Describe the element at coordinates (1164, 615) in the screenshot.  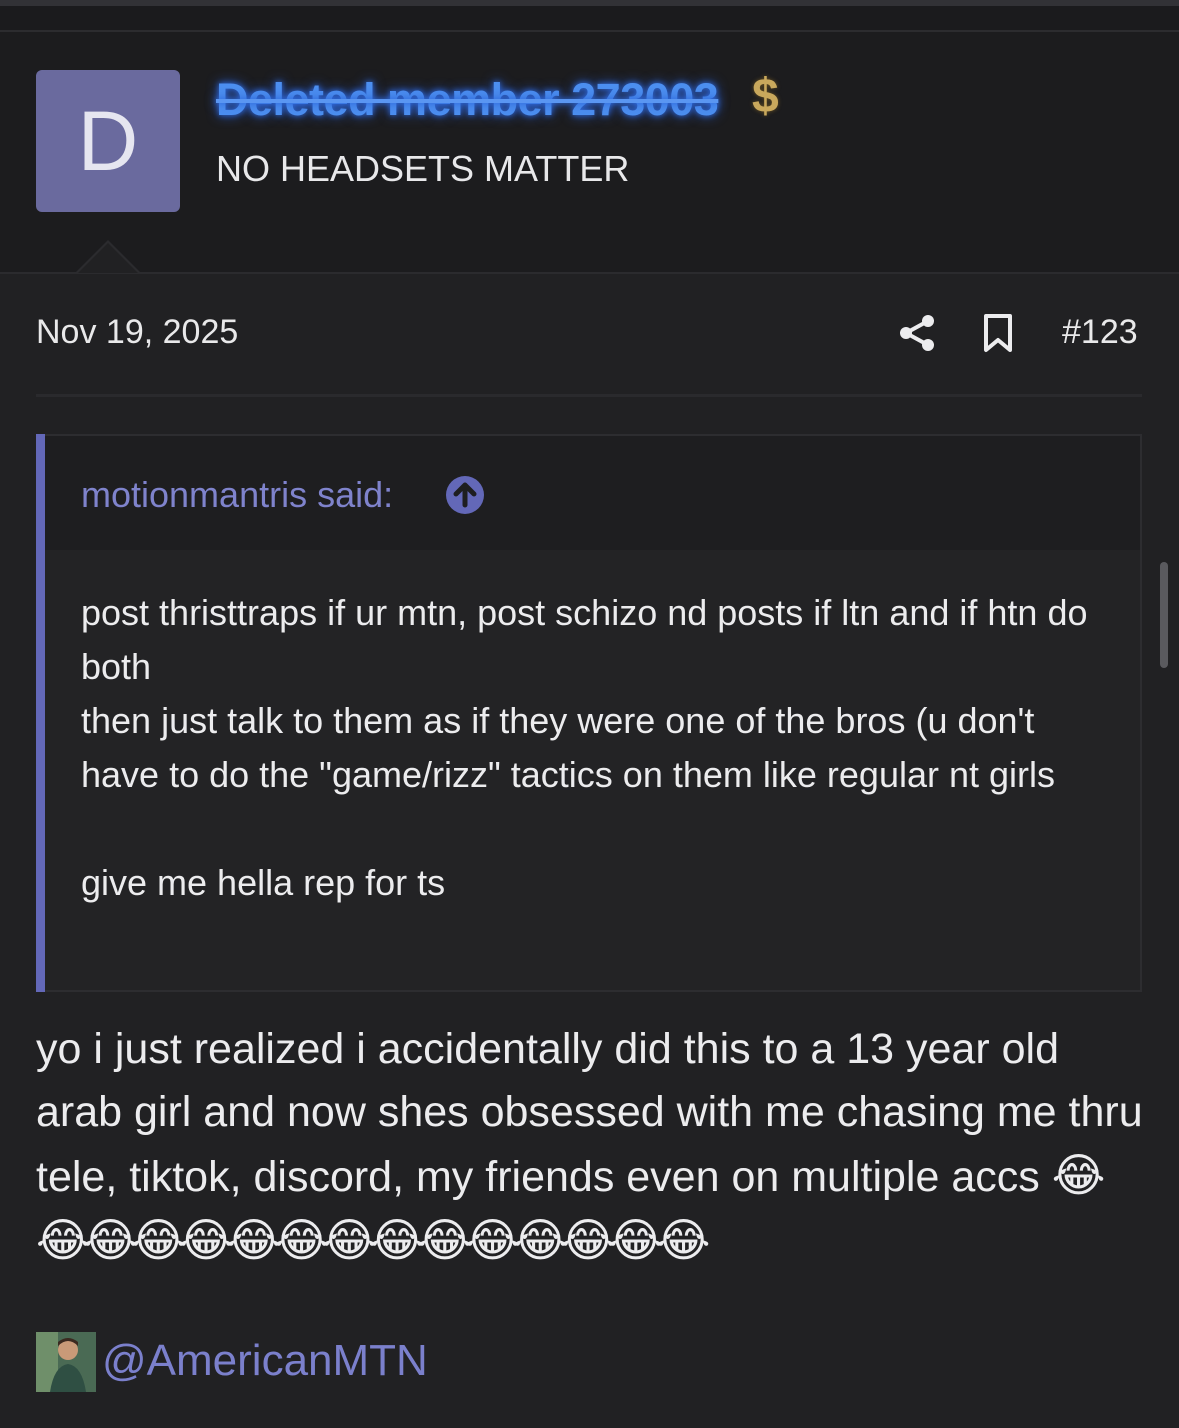
I see `scrollbar` at that location.